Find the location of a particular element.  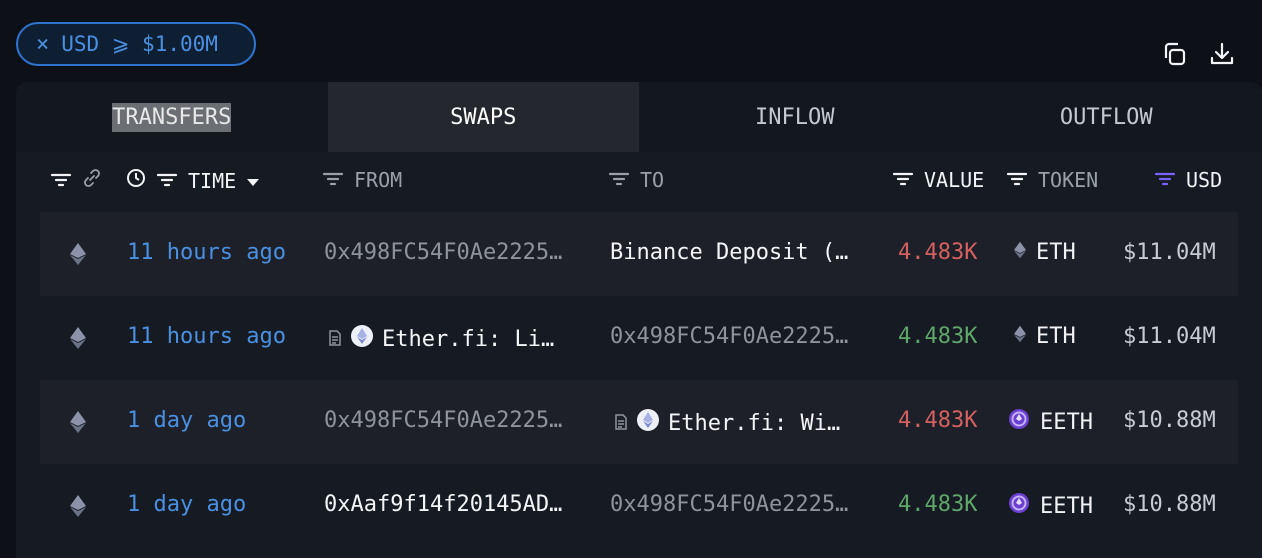

tab-bar: TRANSFERS SWAPS INFLOW OUTFLOW is located at coordinates (639, 117).